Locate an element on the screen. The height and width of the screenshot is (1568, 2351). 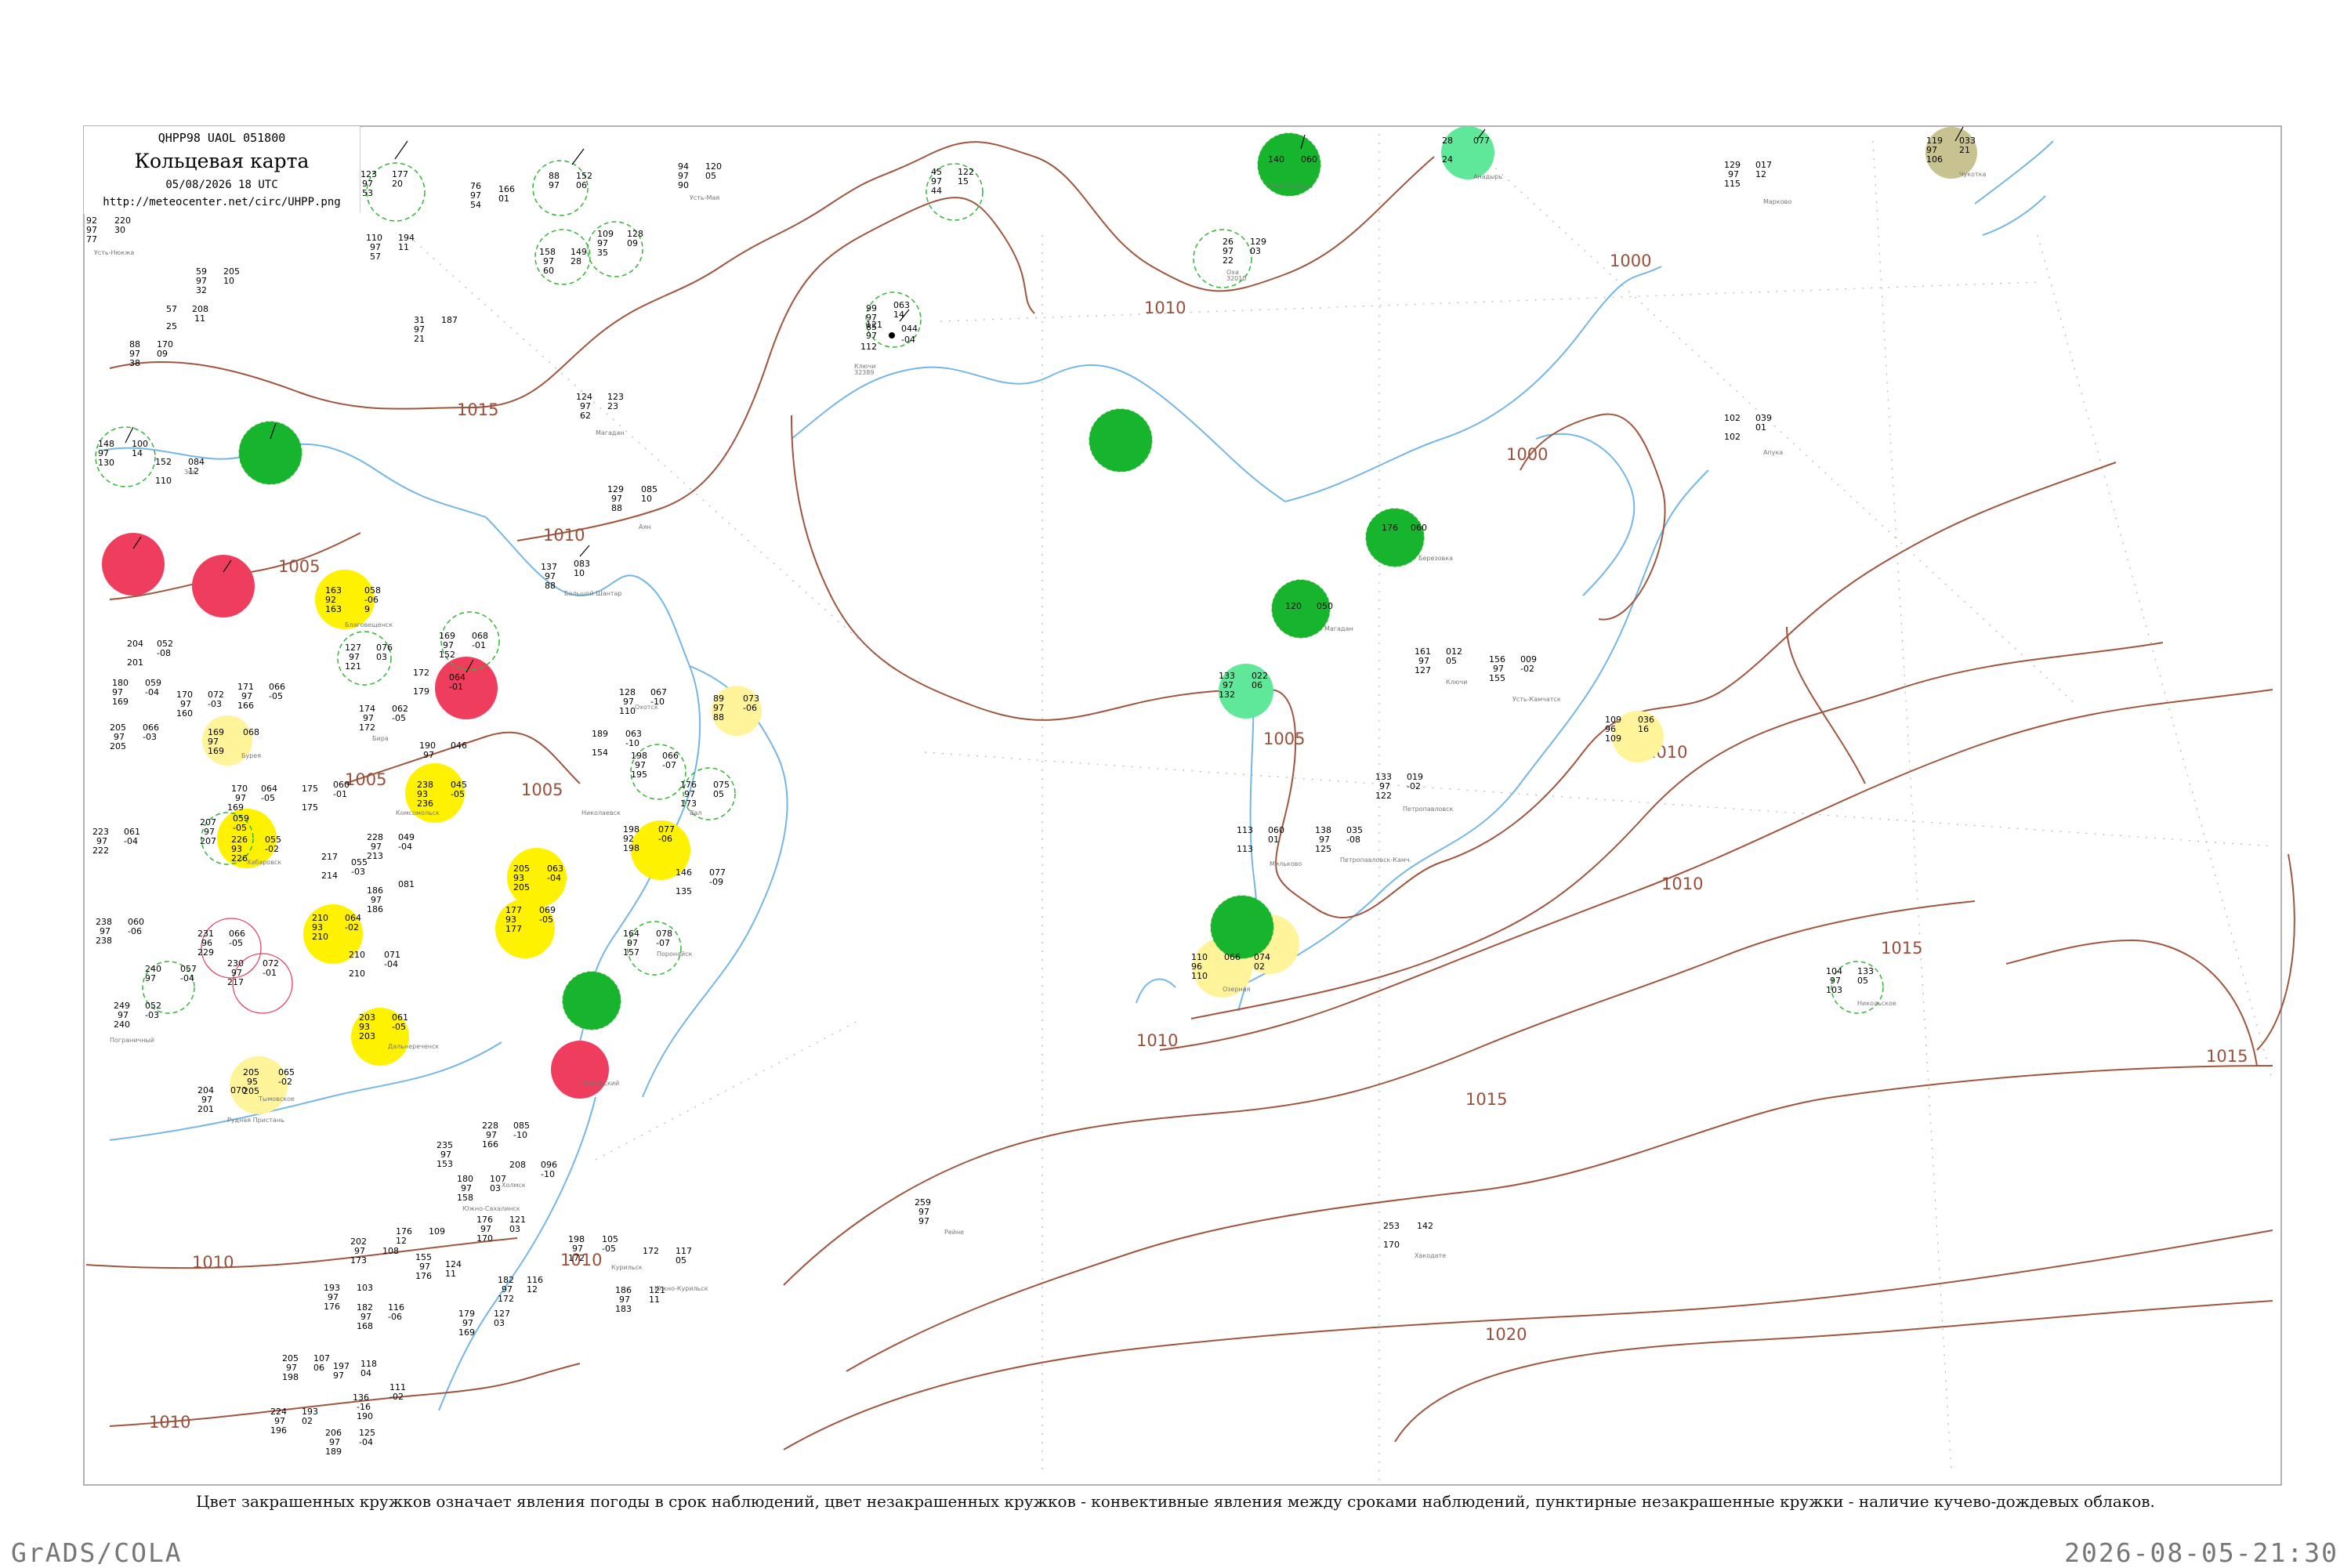
svg-text: 190 is located at coordinates (365, 1416).